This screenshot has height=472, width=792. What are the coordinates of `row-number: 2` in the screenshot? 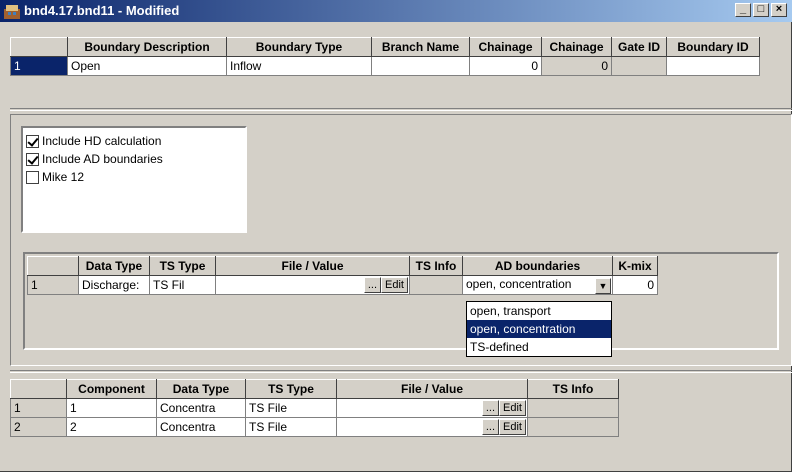 It's located at (38, 427).